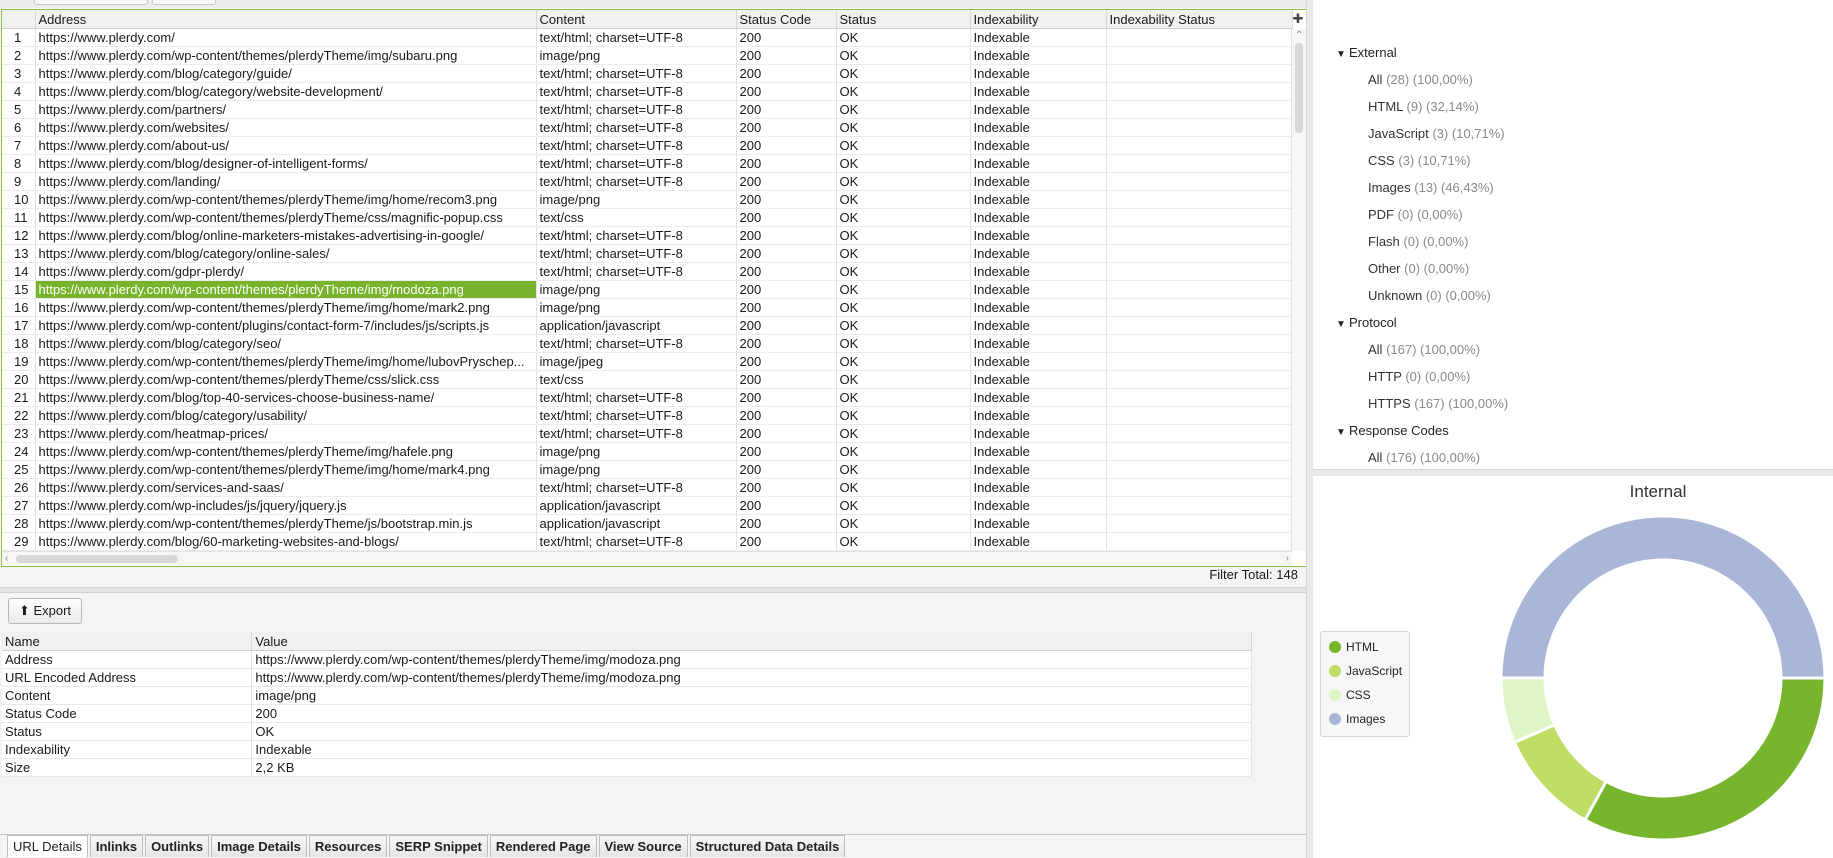 Image resolution: width=1833 pixels, height=858 pixels. Describe the element at coordinates (1419, 160) in the screenshot. I see `tree-item: CSS (3) (10,71%)` at that location.